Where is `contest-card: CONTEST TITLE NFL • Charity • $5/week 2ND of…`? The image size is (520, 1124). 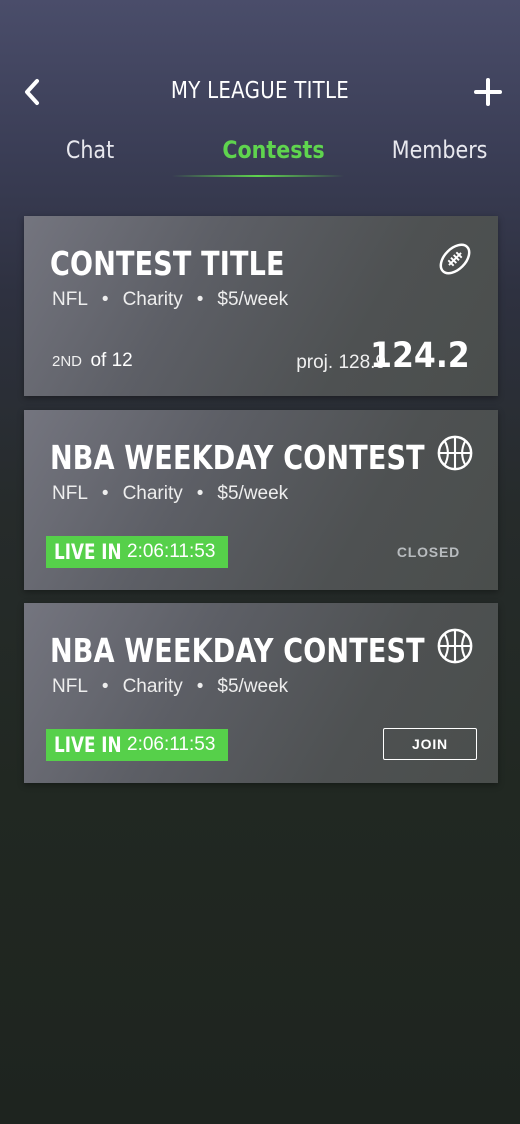
contest-card: CONTEST TITLE NFL • Charity • $5/week 2ND of… is located at coordinates (261, 306).